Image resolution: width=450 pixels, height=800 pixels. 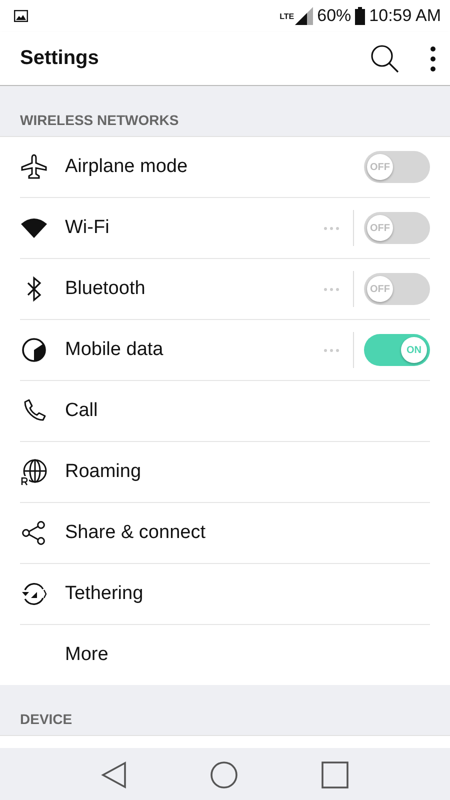 What do you see at coordinates (34, 350) in the screenshot?
I see `half-circle-icon` at bounding box center [34, 350].